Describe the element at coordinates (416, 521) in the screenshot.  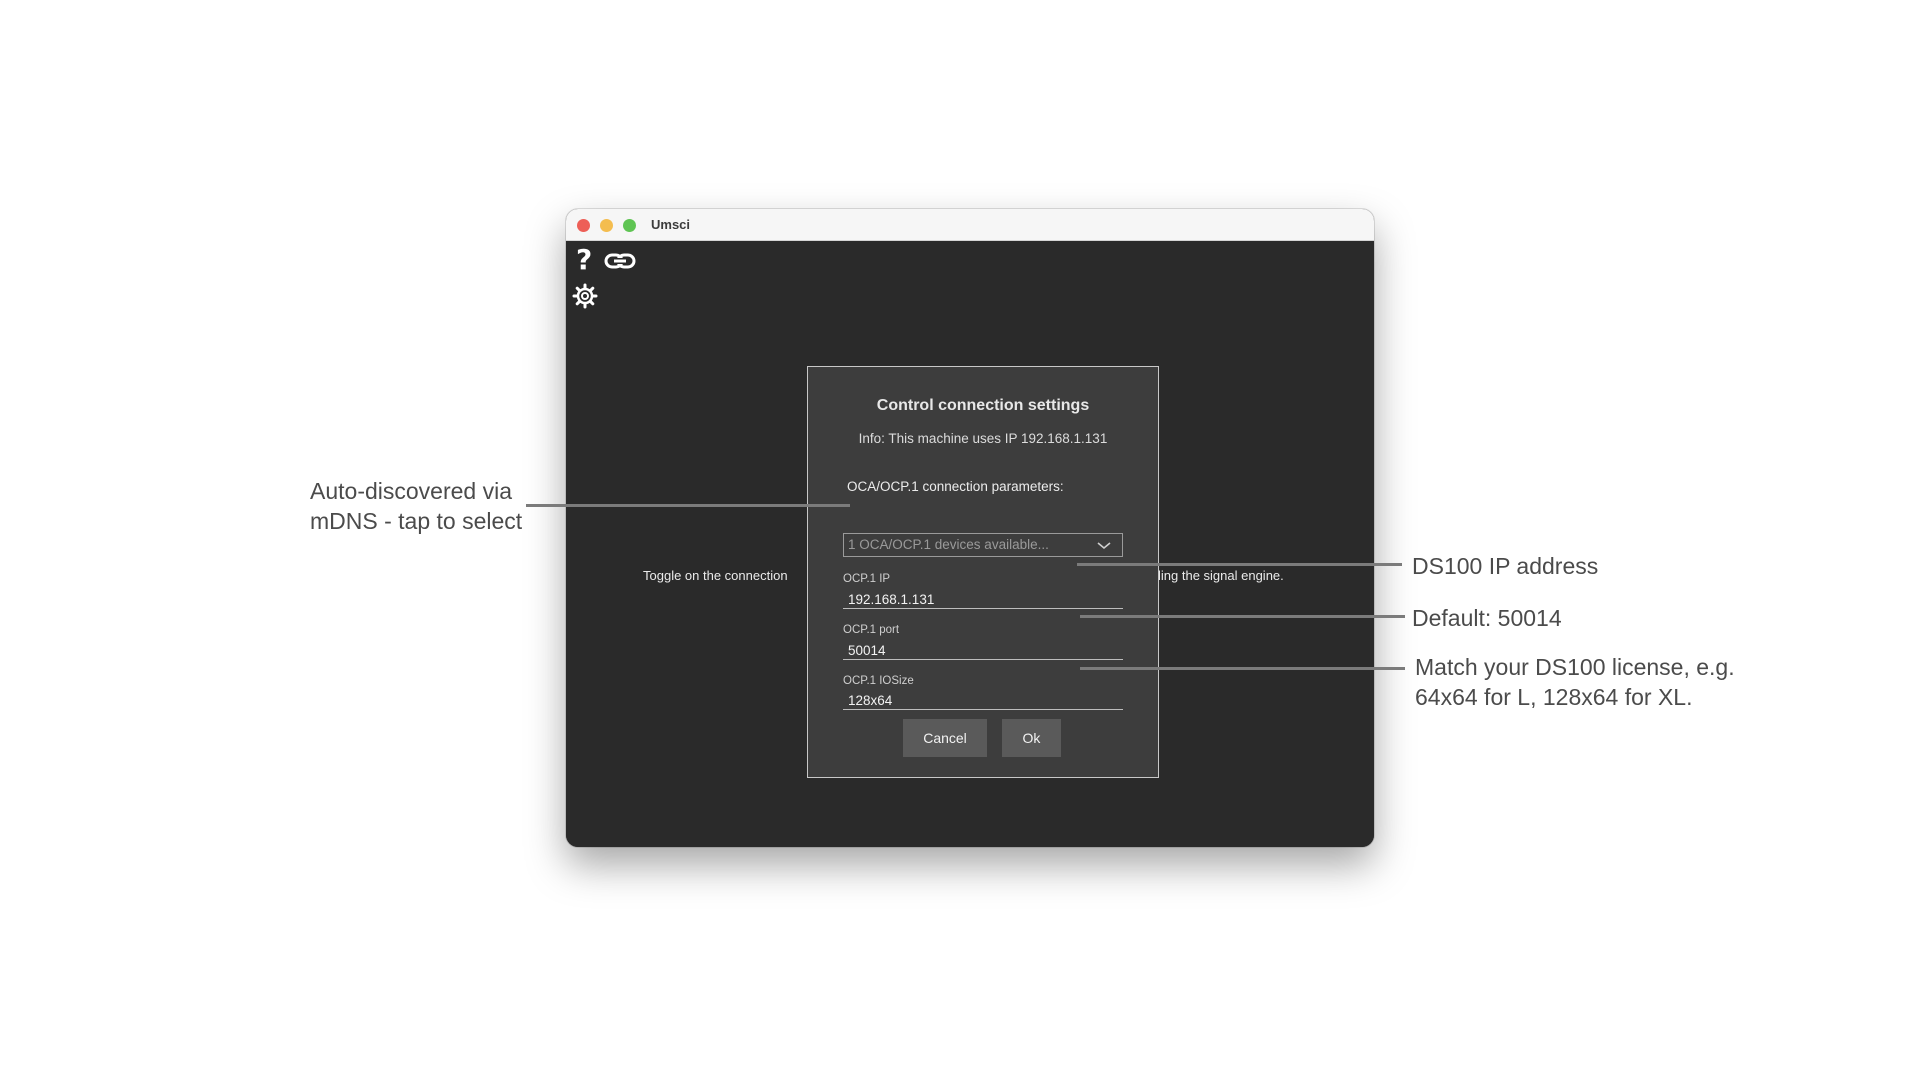
I see `annotation-mdns-line2: mDNS - tap to select` at that location.